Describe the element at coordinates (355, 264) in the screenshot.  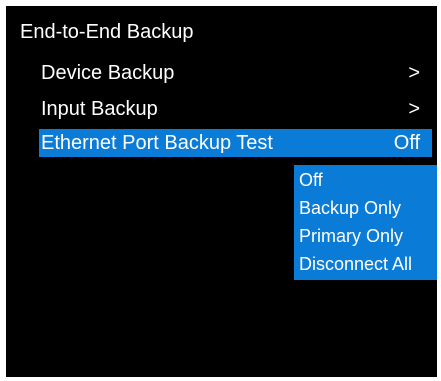
I see `dropdown-option-disconnect-all: Disconnect All` at that location.